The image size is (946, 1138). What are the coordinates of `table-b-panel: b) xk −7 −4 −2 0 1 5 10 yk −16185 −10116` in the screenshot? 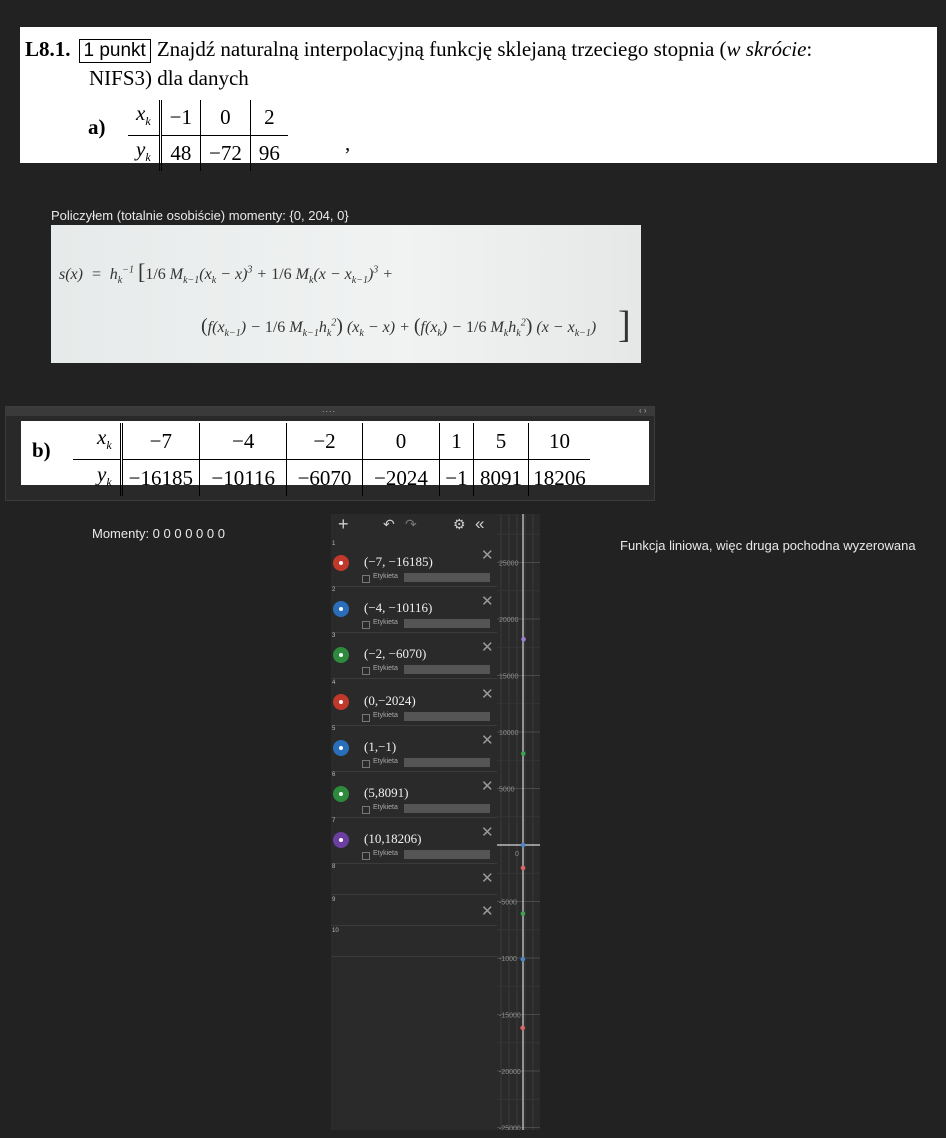 It's located at (335, 459).